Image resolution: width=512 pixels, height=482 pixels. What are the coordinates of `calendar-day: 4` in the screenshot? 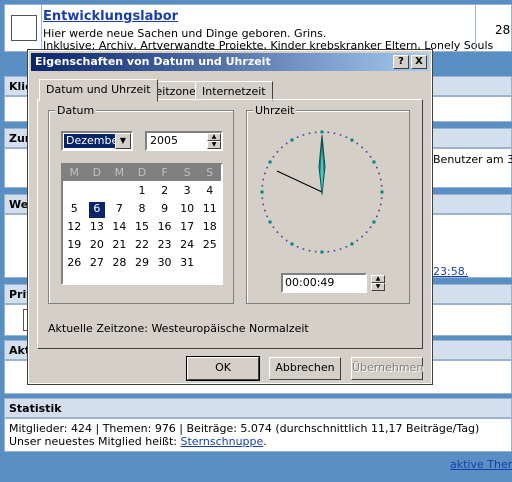 It's located at (209, 192).